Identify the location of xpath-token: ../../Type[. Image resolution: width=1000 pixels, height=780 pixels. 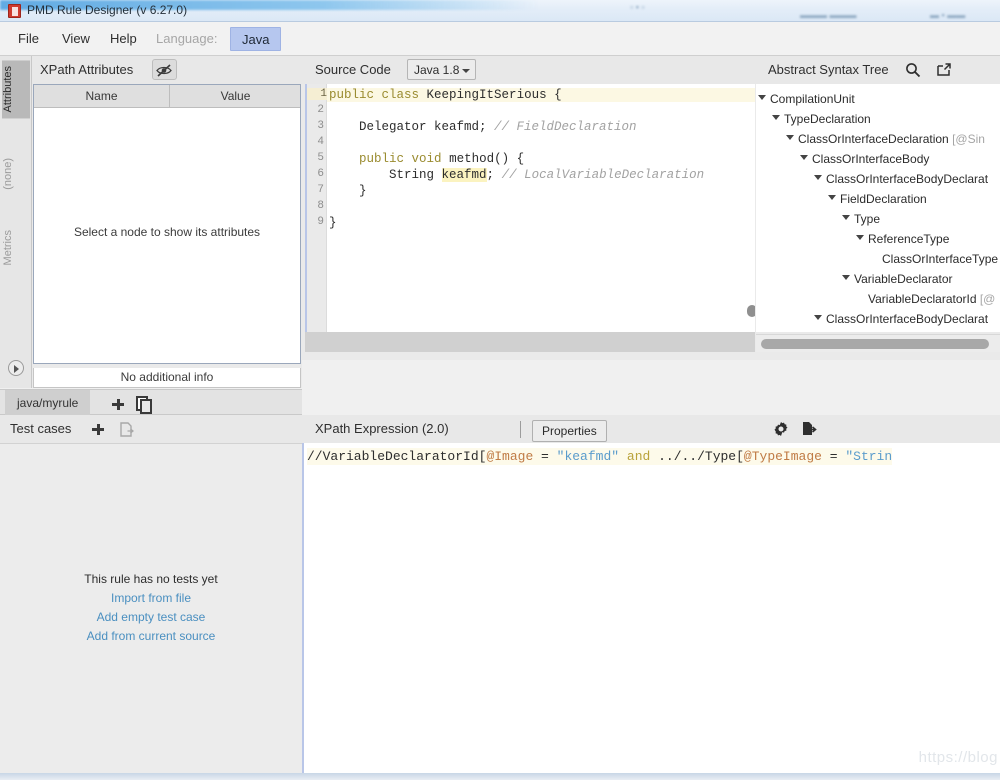
(697, 456).